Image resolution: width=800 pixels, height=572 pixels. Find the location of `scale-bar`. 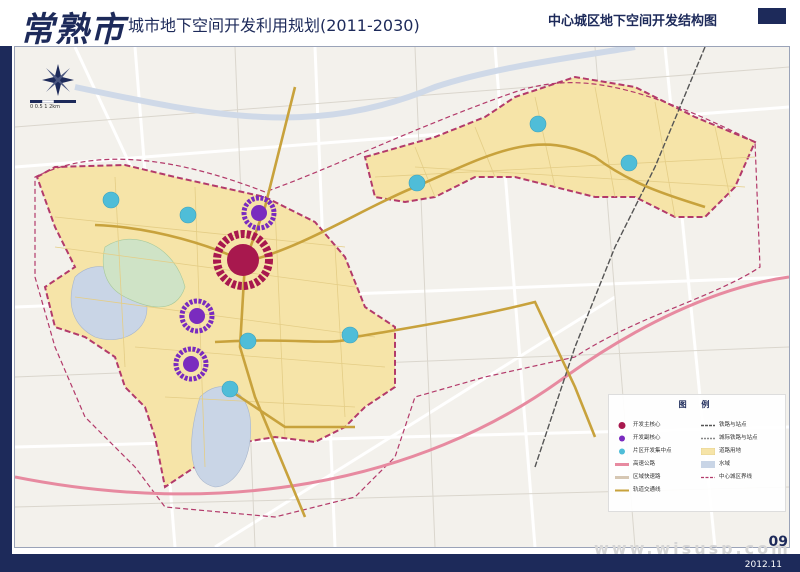

scale-bar is located at coordinates (53, 101).